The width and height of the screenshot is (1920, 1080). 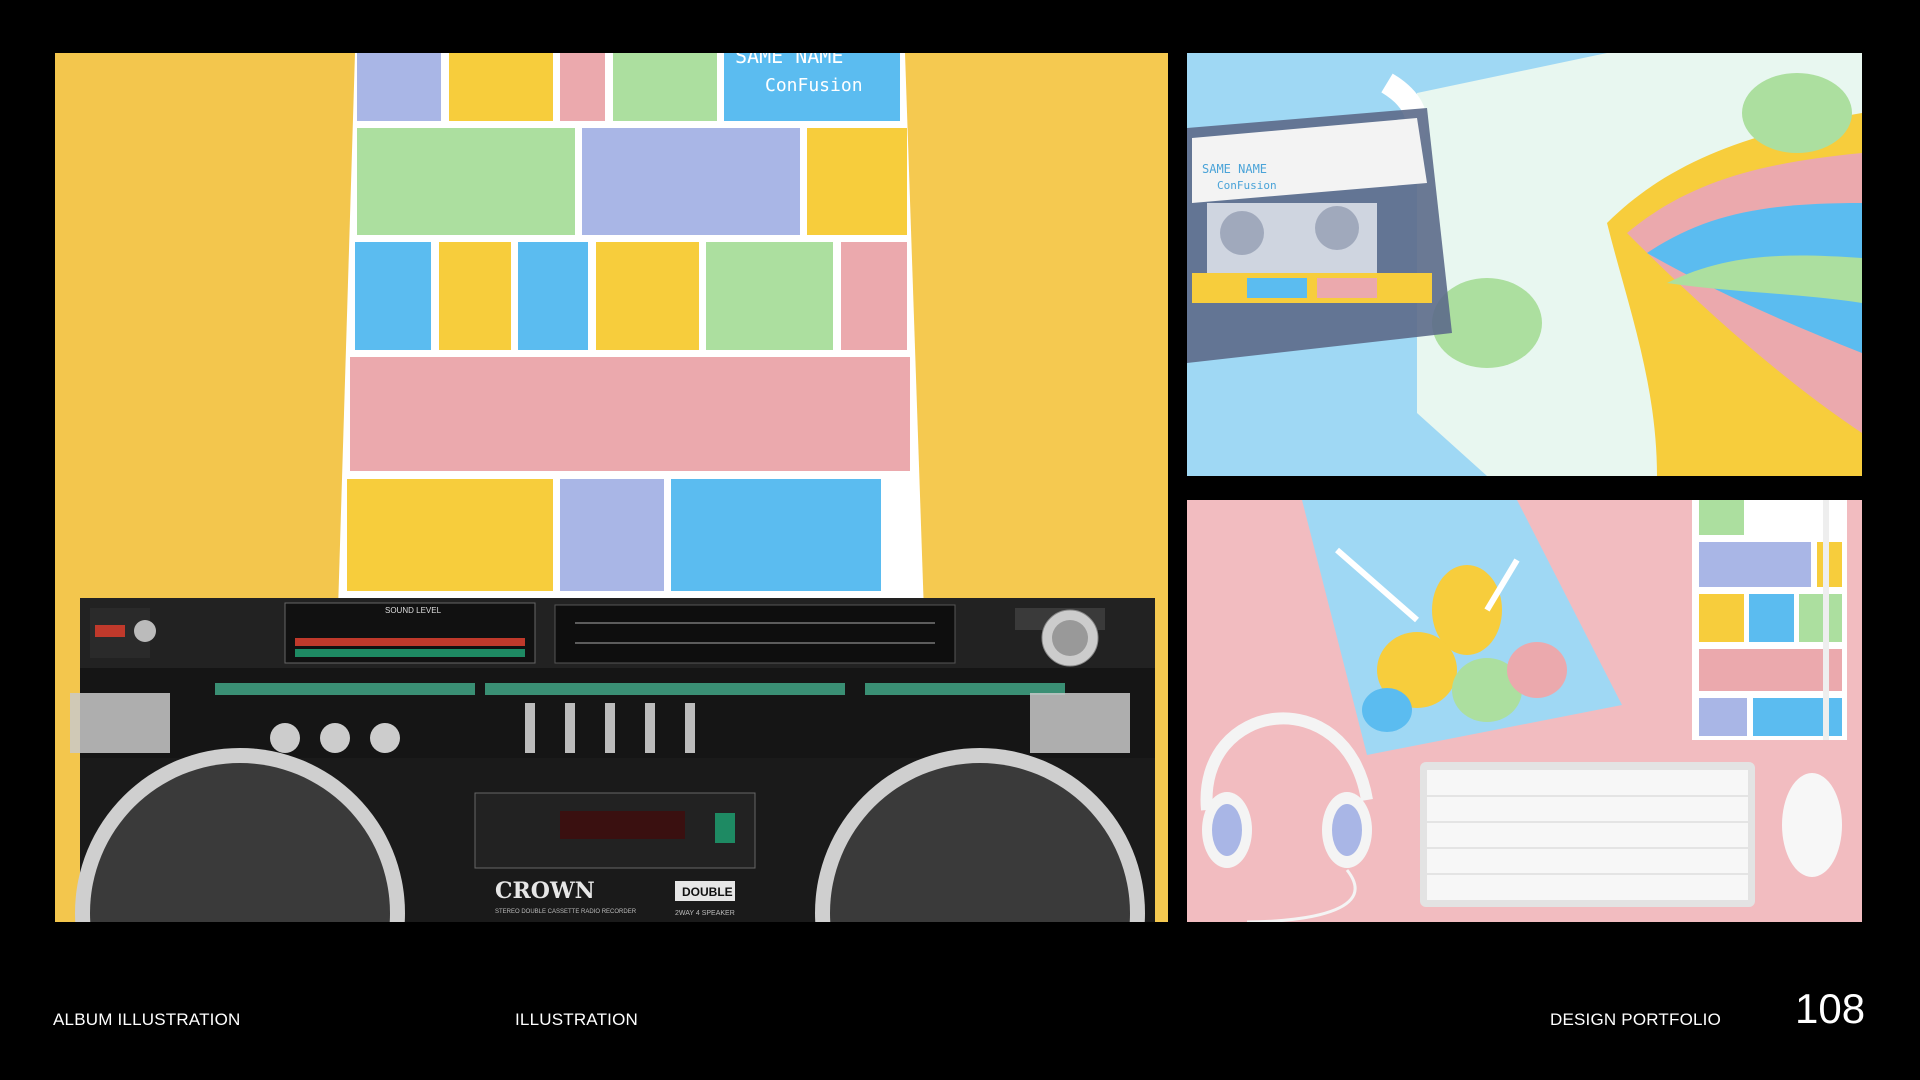 I want to click on cassette-tape: SAME NAME ConFusion, so click(x=1319, y=235).